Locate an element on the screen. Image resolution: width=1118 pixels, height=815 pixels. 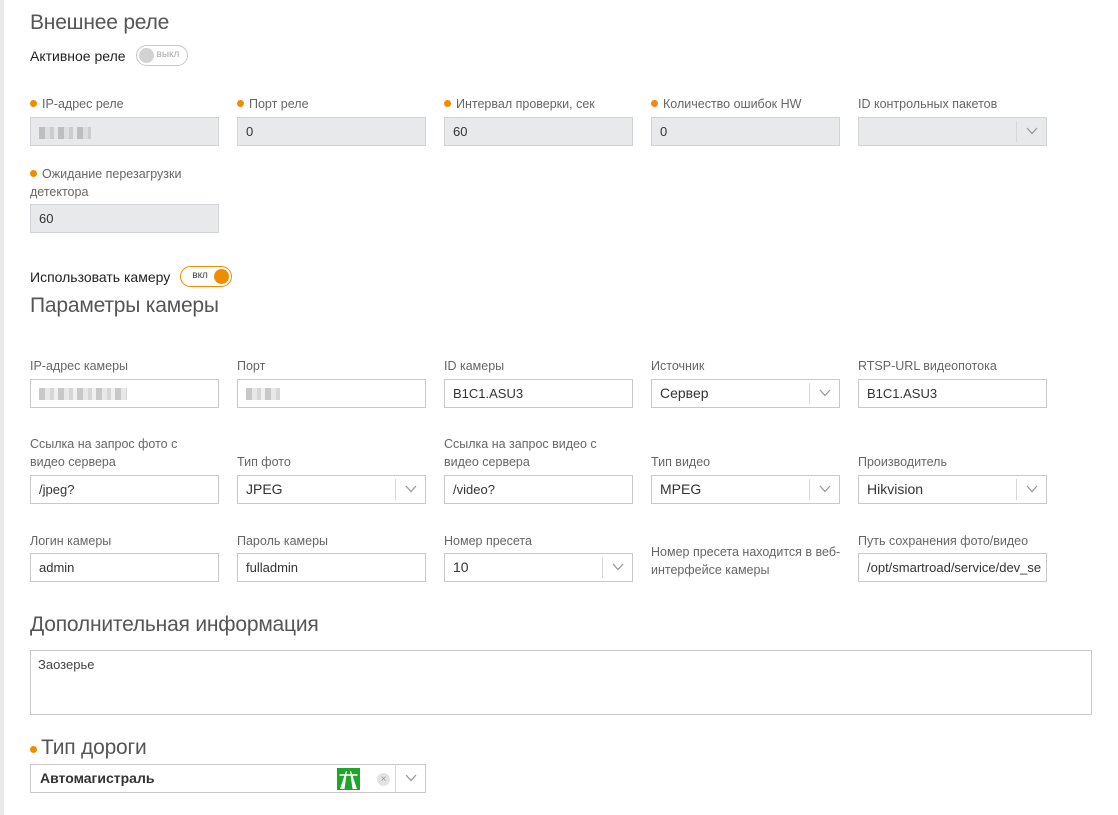
reboot-wait-field: 60 is located at coordinates (124, 218).